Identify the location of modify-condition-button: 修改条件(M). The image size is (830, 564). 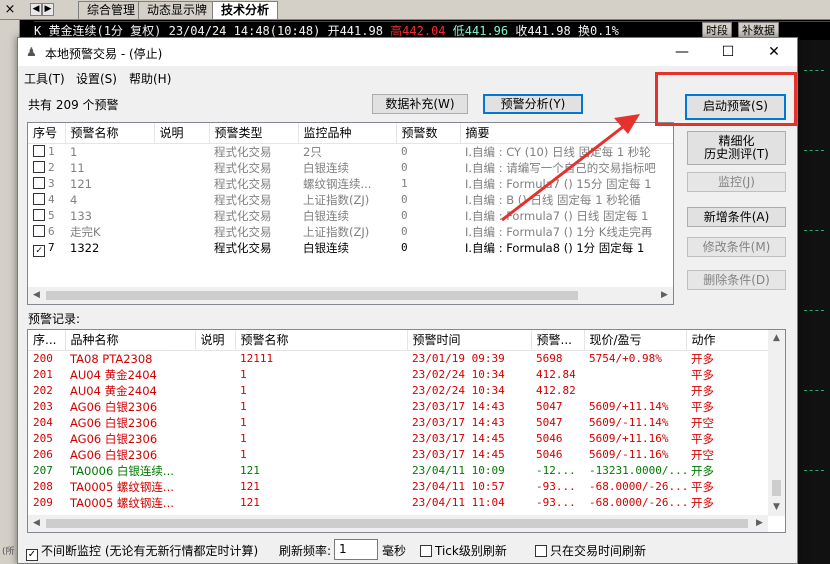
(736, 247).